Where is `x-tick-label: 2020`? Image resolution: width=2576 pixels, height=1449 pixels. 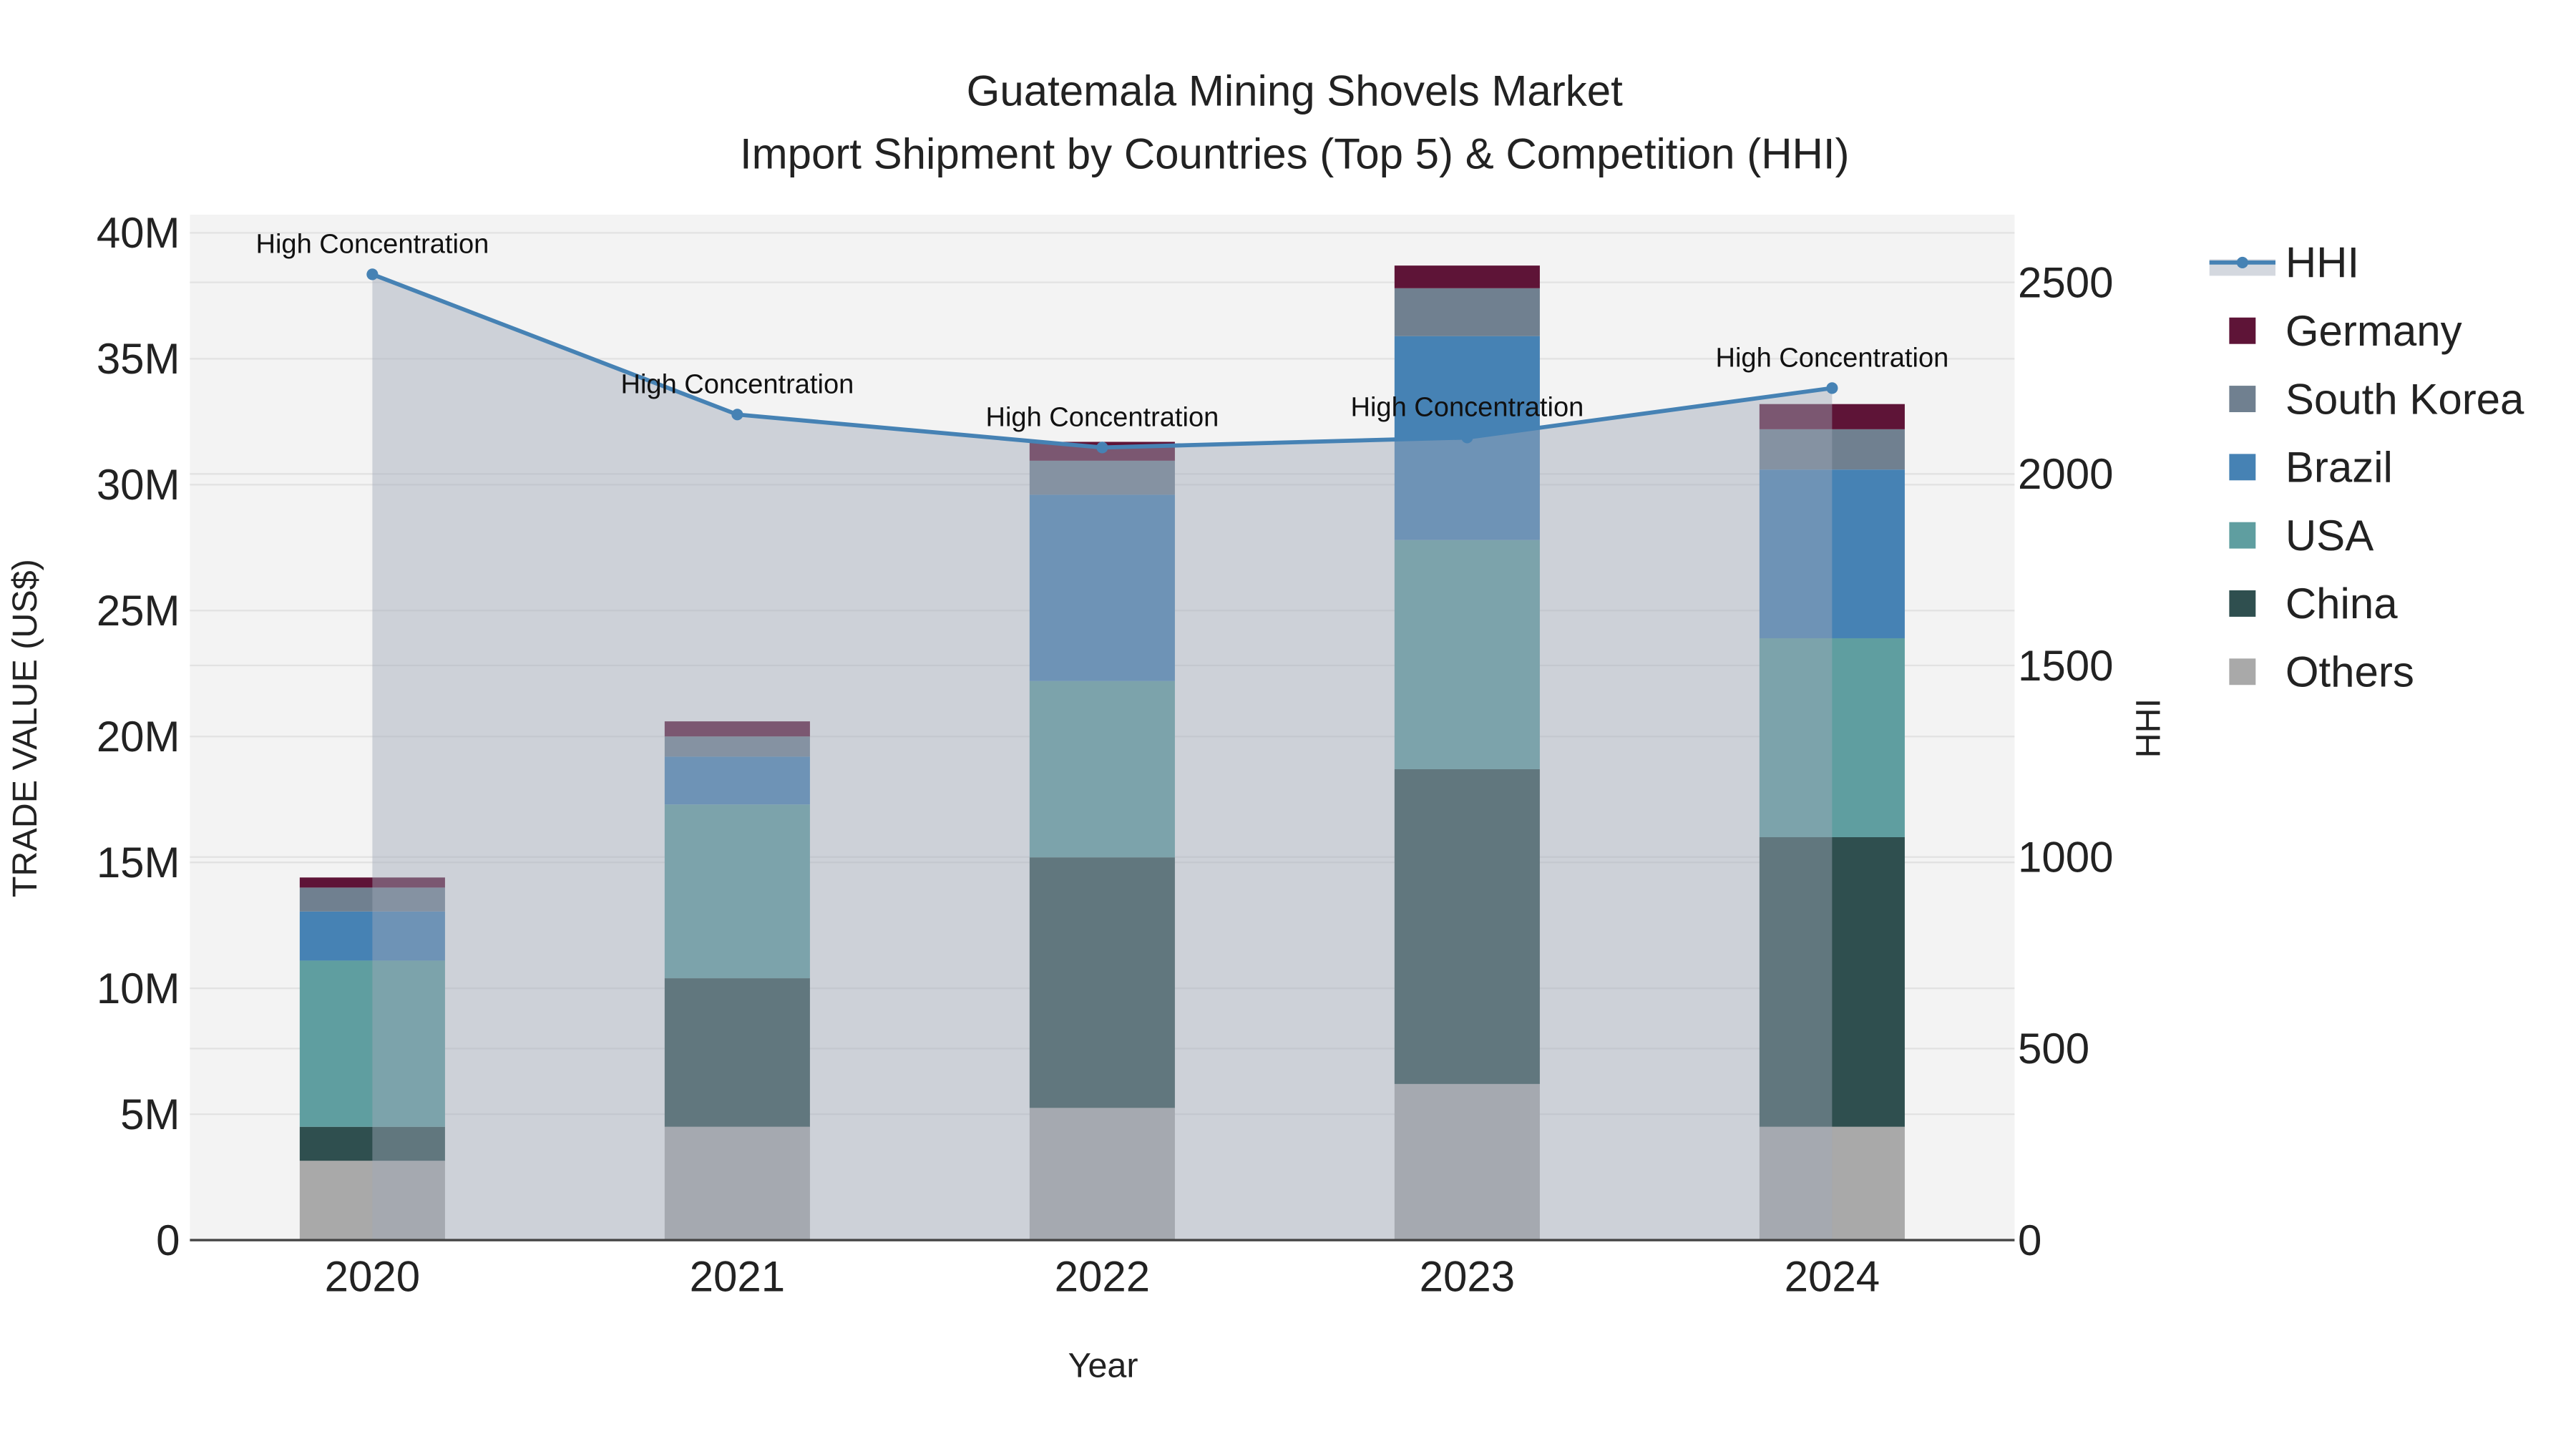 x-tick-label: 2020 is located at coordinates (372, 1277).